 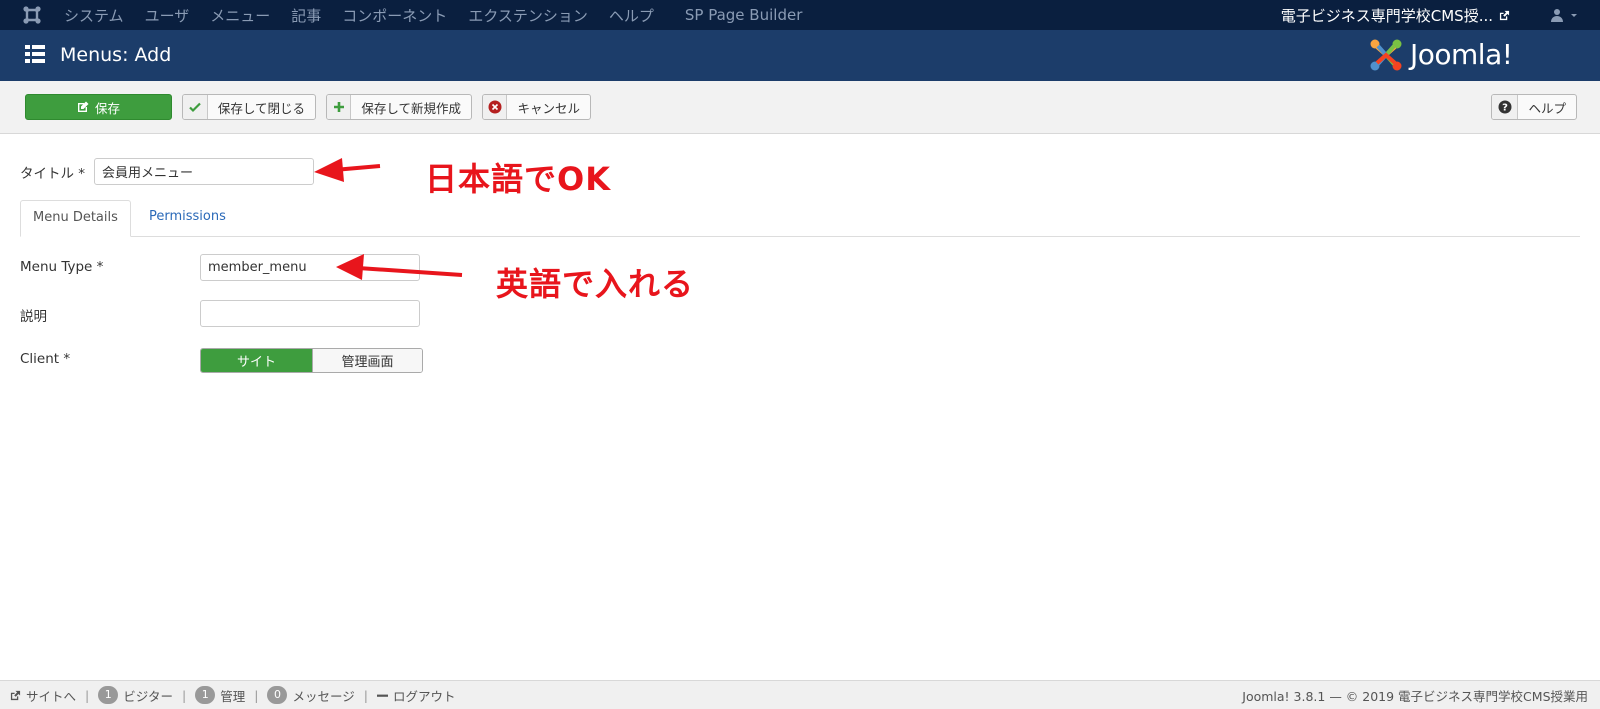 I want to click on admins-label: 管理, so click(x=233, y=696).